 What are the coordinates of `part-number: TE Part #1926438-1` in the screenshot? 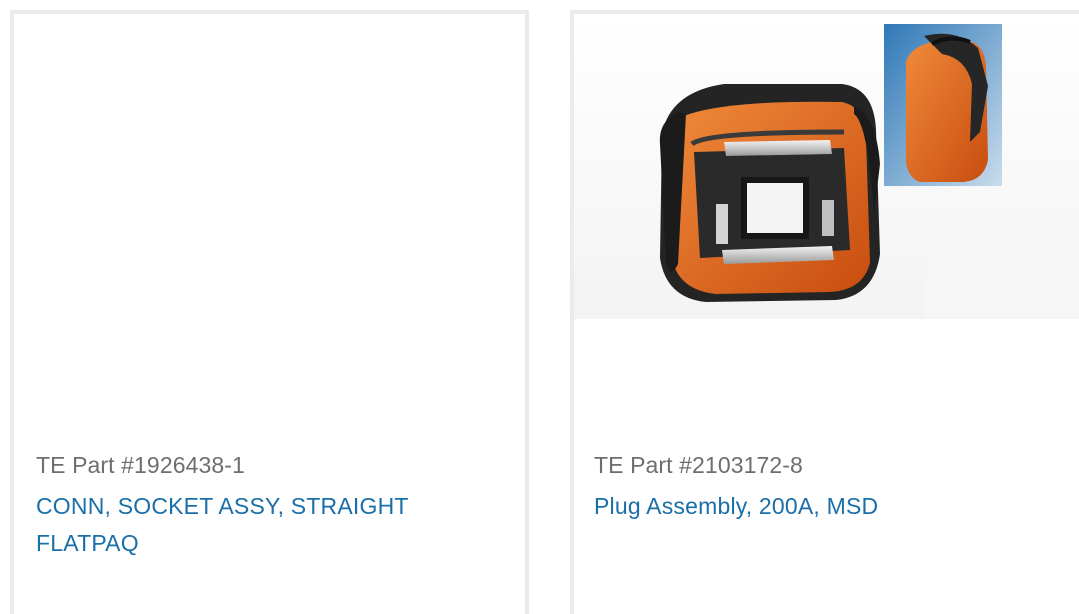 It's located at (140, 465).